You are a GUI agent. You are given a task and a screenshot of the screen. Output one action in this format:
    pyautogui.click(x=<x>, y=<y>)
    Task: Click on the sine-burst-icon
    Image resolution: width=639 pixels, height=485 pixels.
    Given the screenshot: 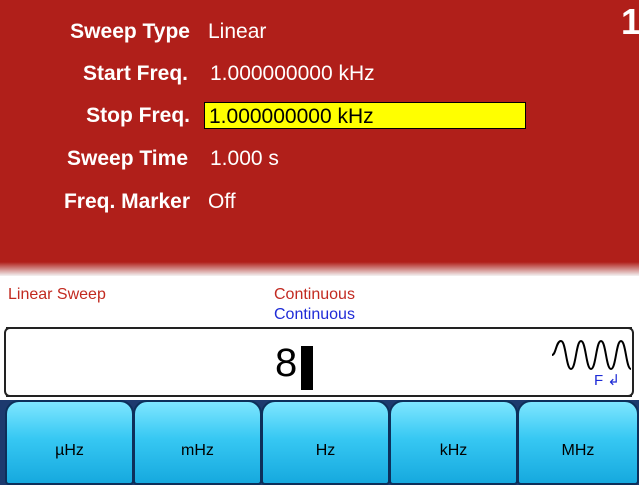 What is the action you would take?
    pyautogui.click(x=591, y=355)
    